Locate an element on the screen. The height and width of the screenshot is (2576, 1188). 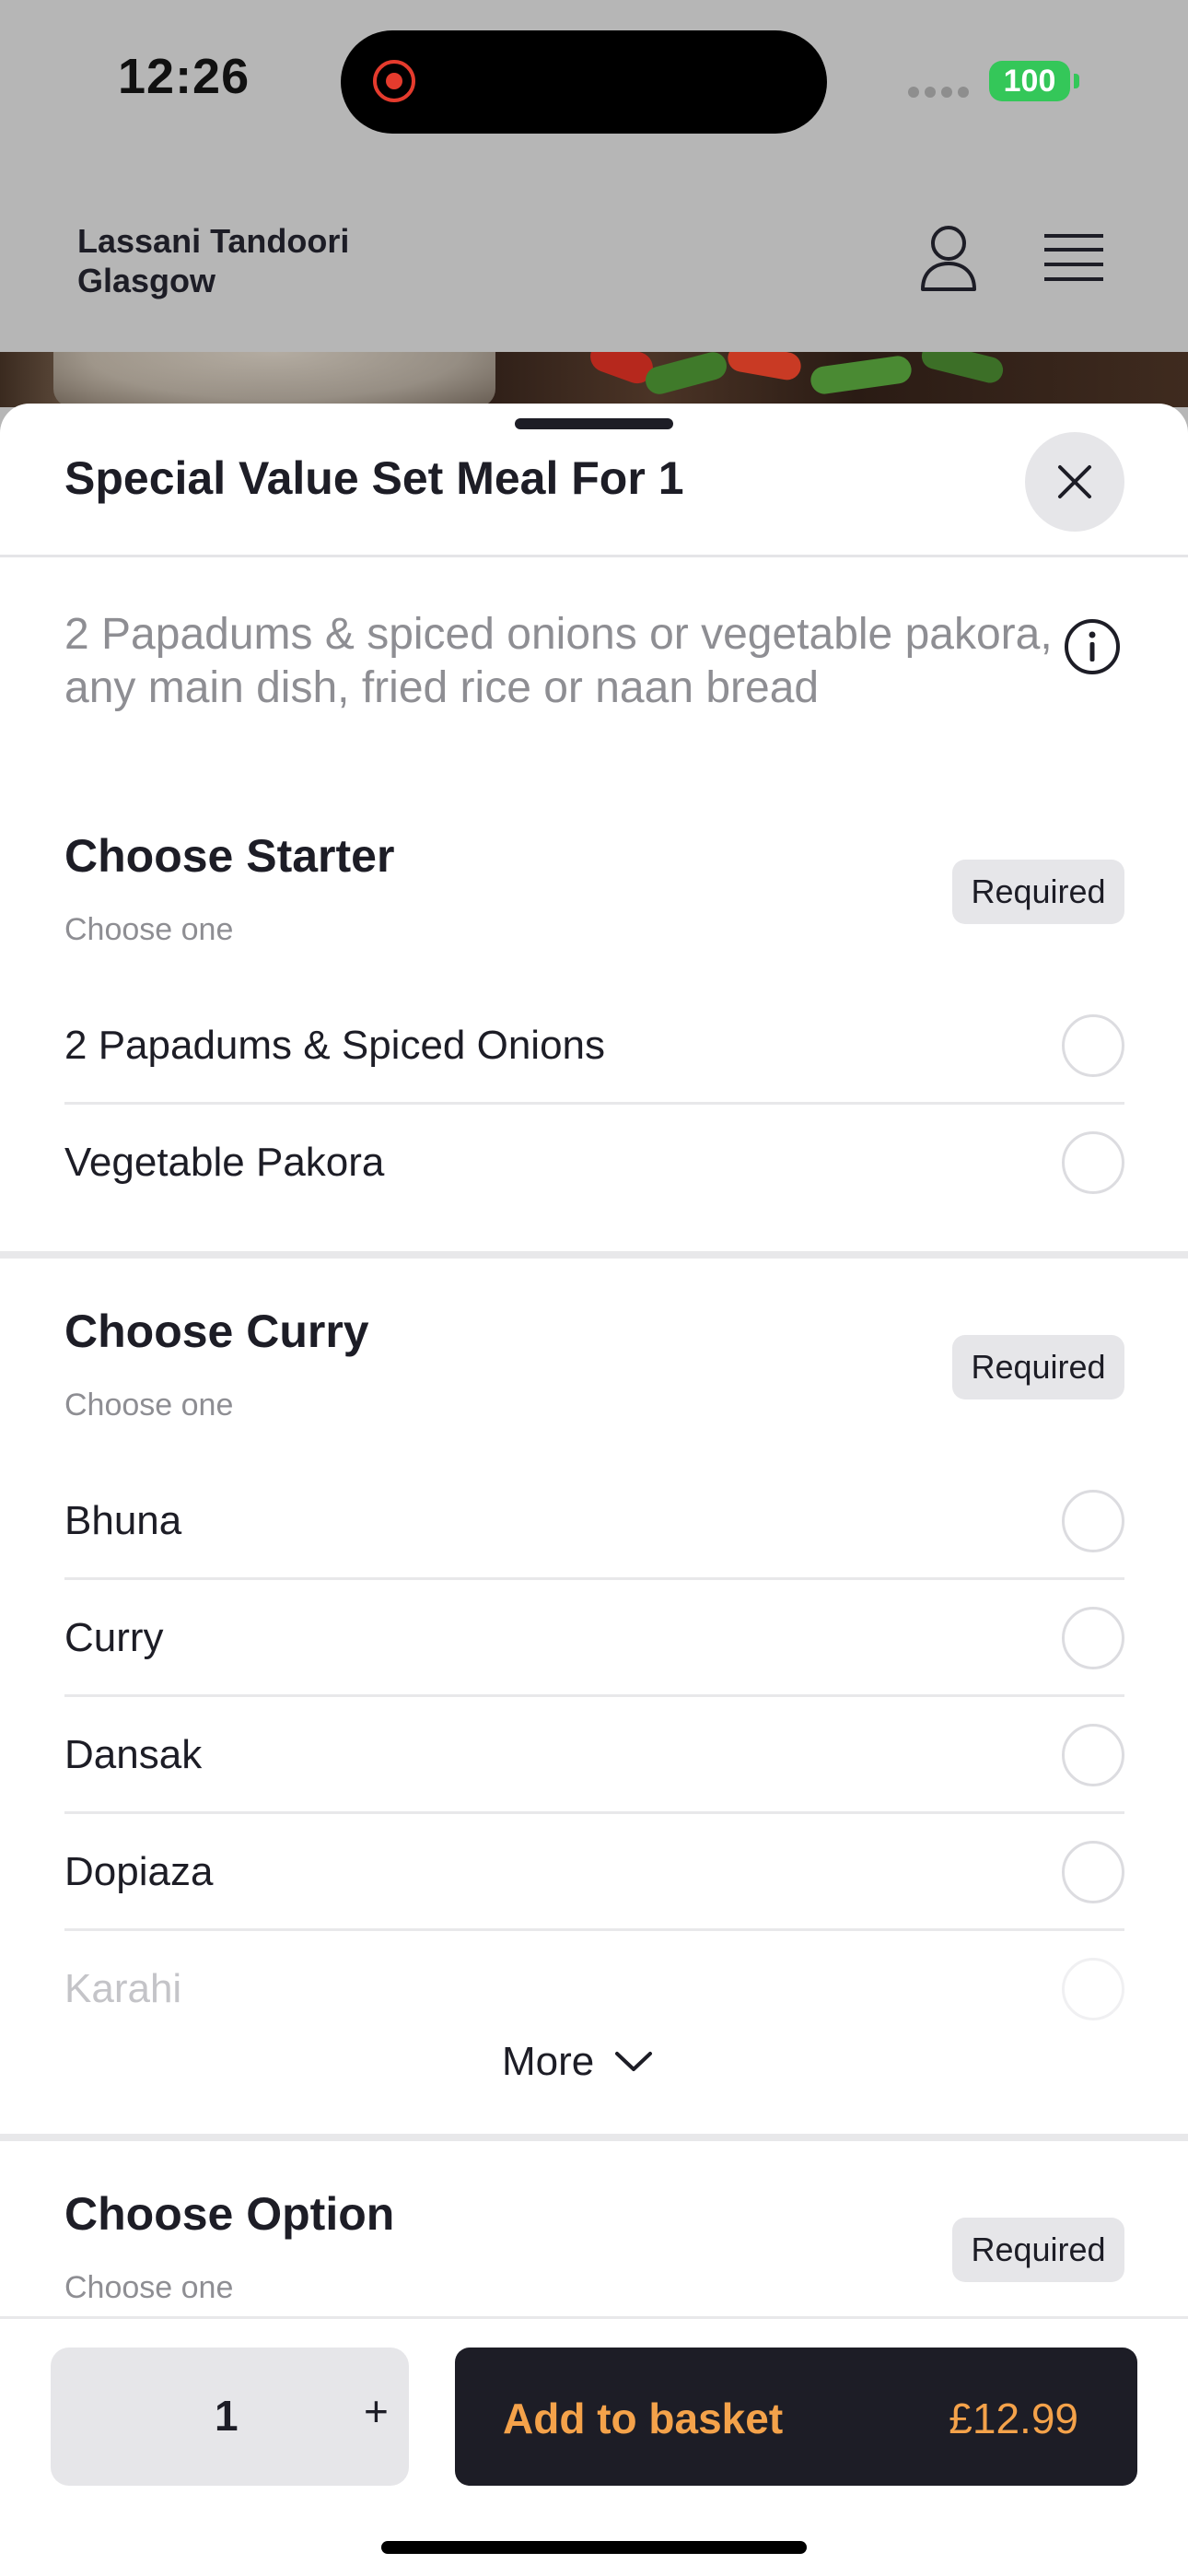
screen-recording-icon is located at coordinates (394, 81).